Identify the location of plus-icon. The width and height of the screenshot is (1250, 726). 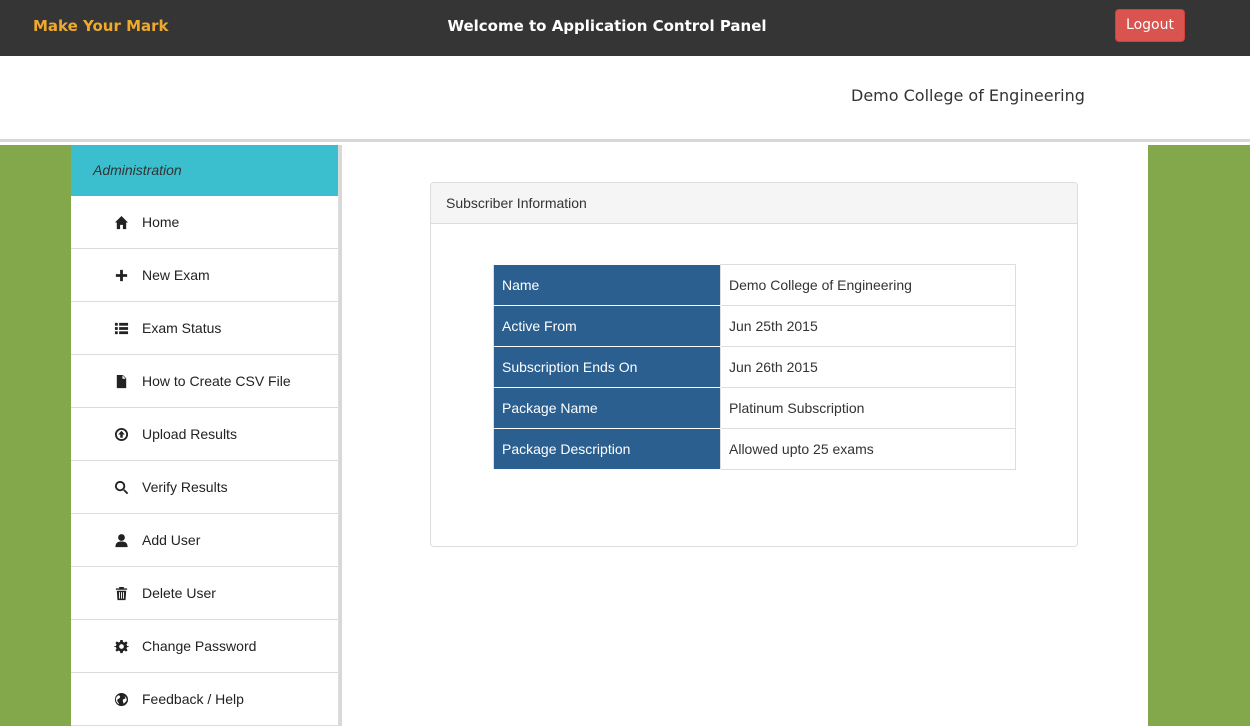
(121, 275).